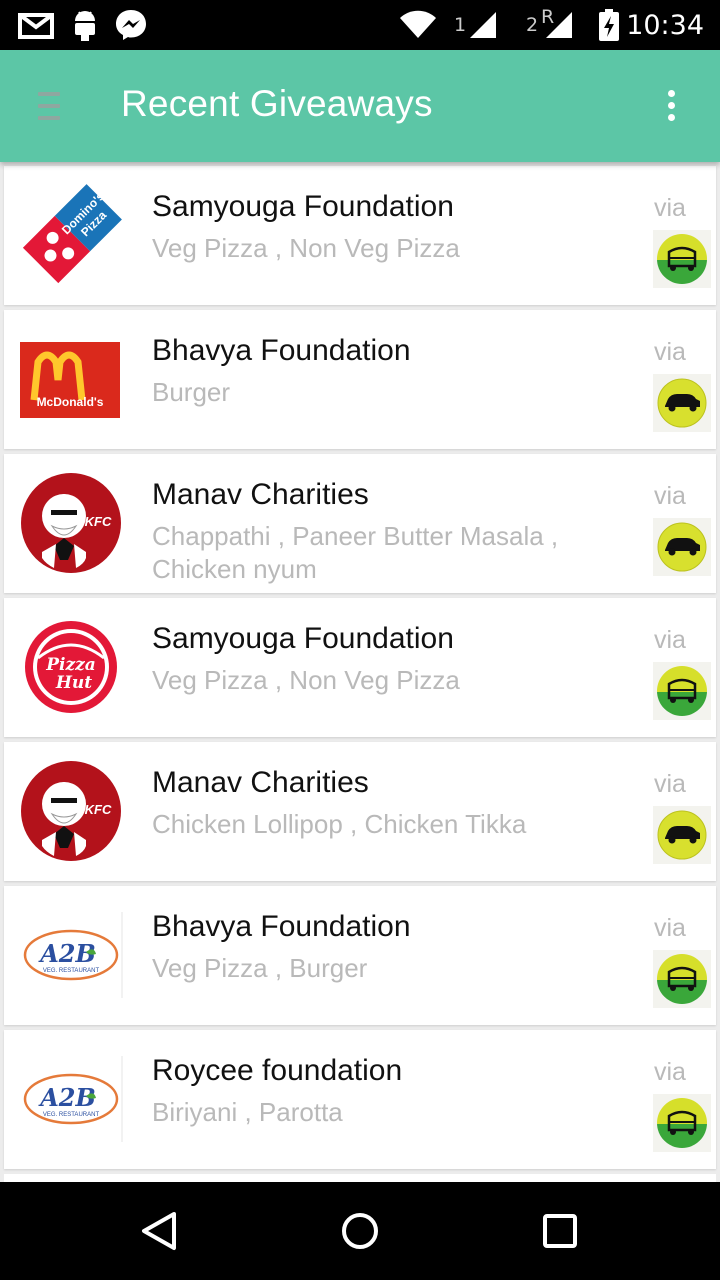 This screenshot has height=1280, width=720. I want to click on svg-text: Hut, so click(73, 683).